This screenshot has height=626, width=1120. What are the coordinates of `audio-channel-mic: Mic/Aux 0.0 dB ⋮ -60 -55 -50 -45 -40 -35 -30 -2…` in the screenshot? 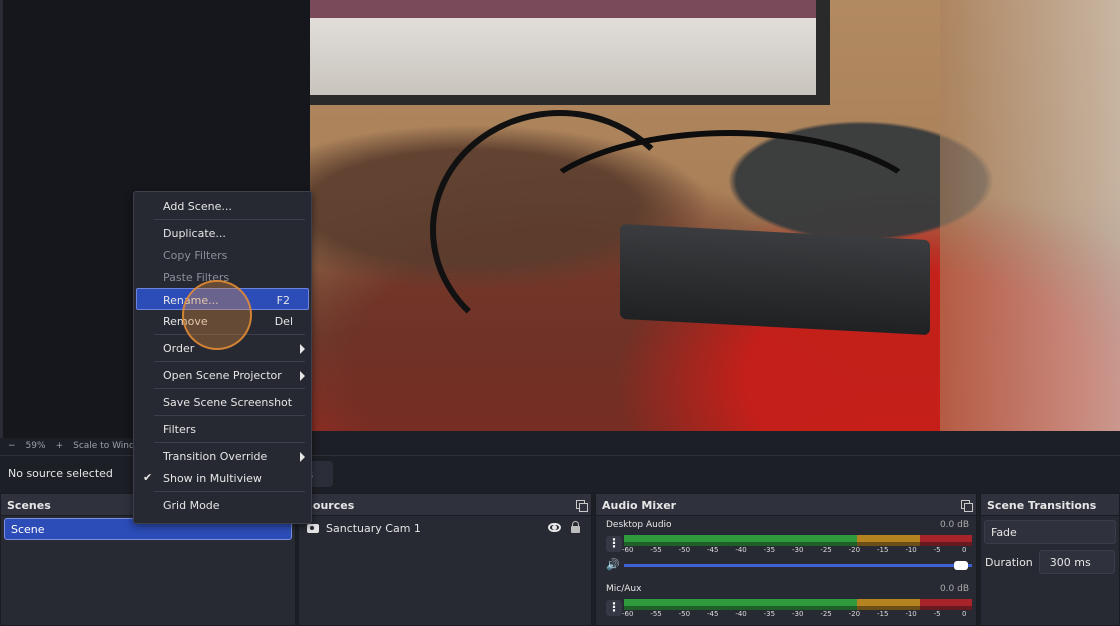 It's located at (786, 603).